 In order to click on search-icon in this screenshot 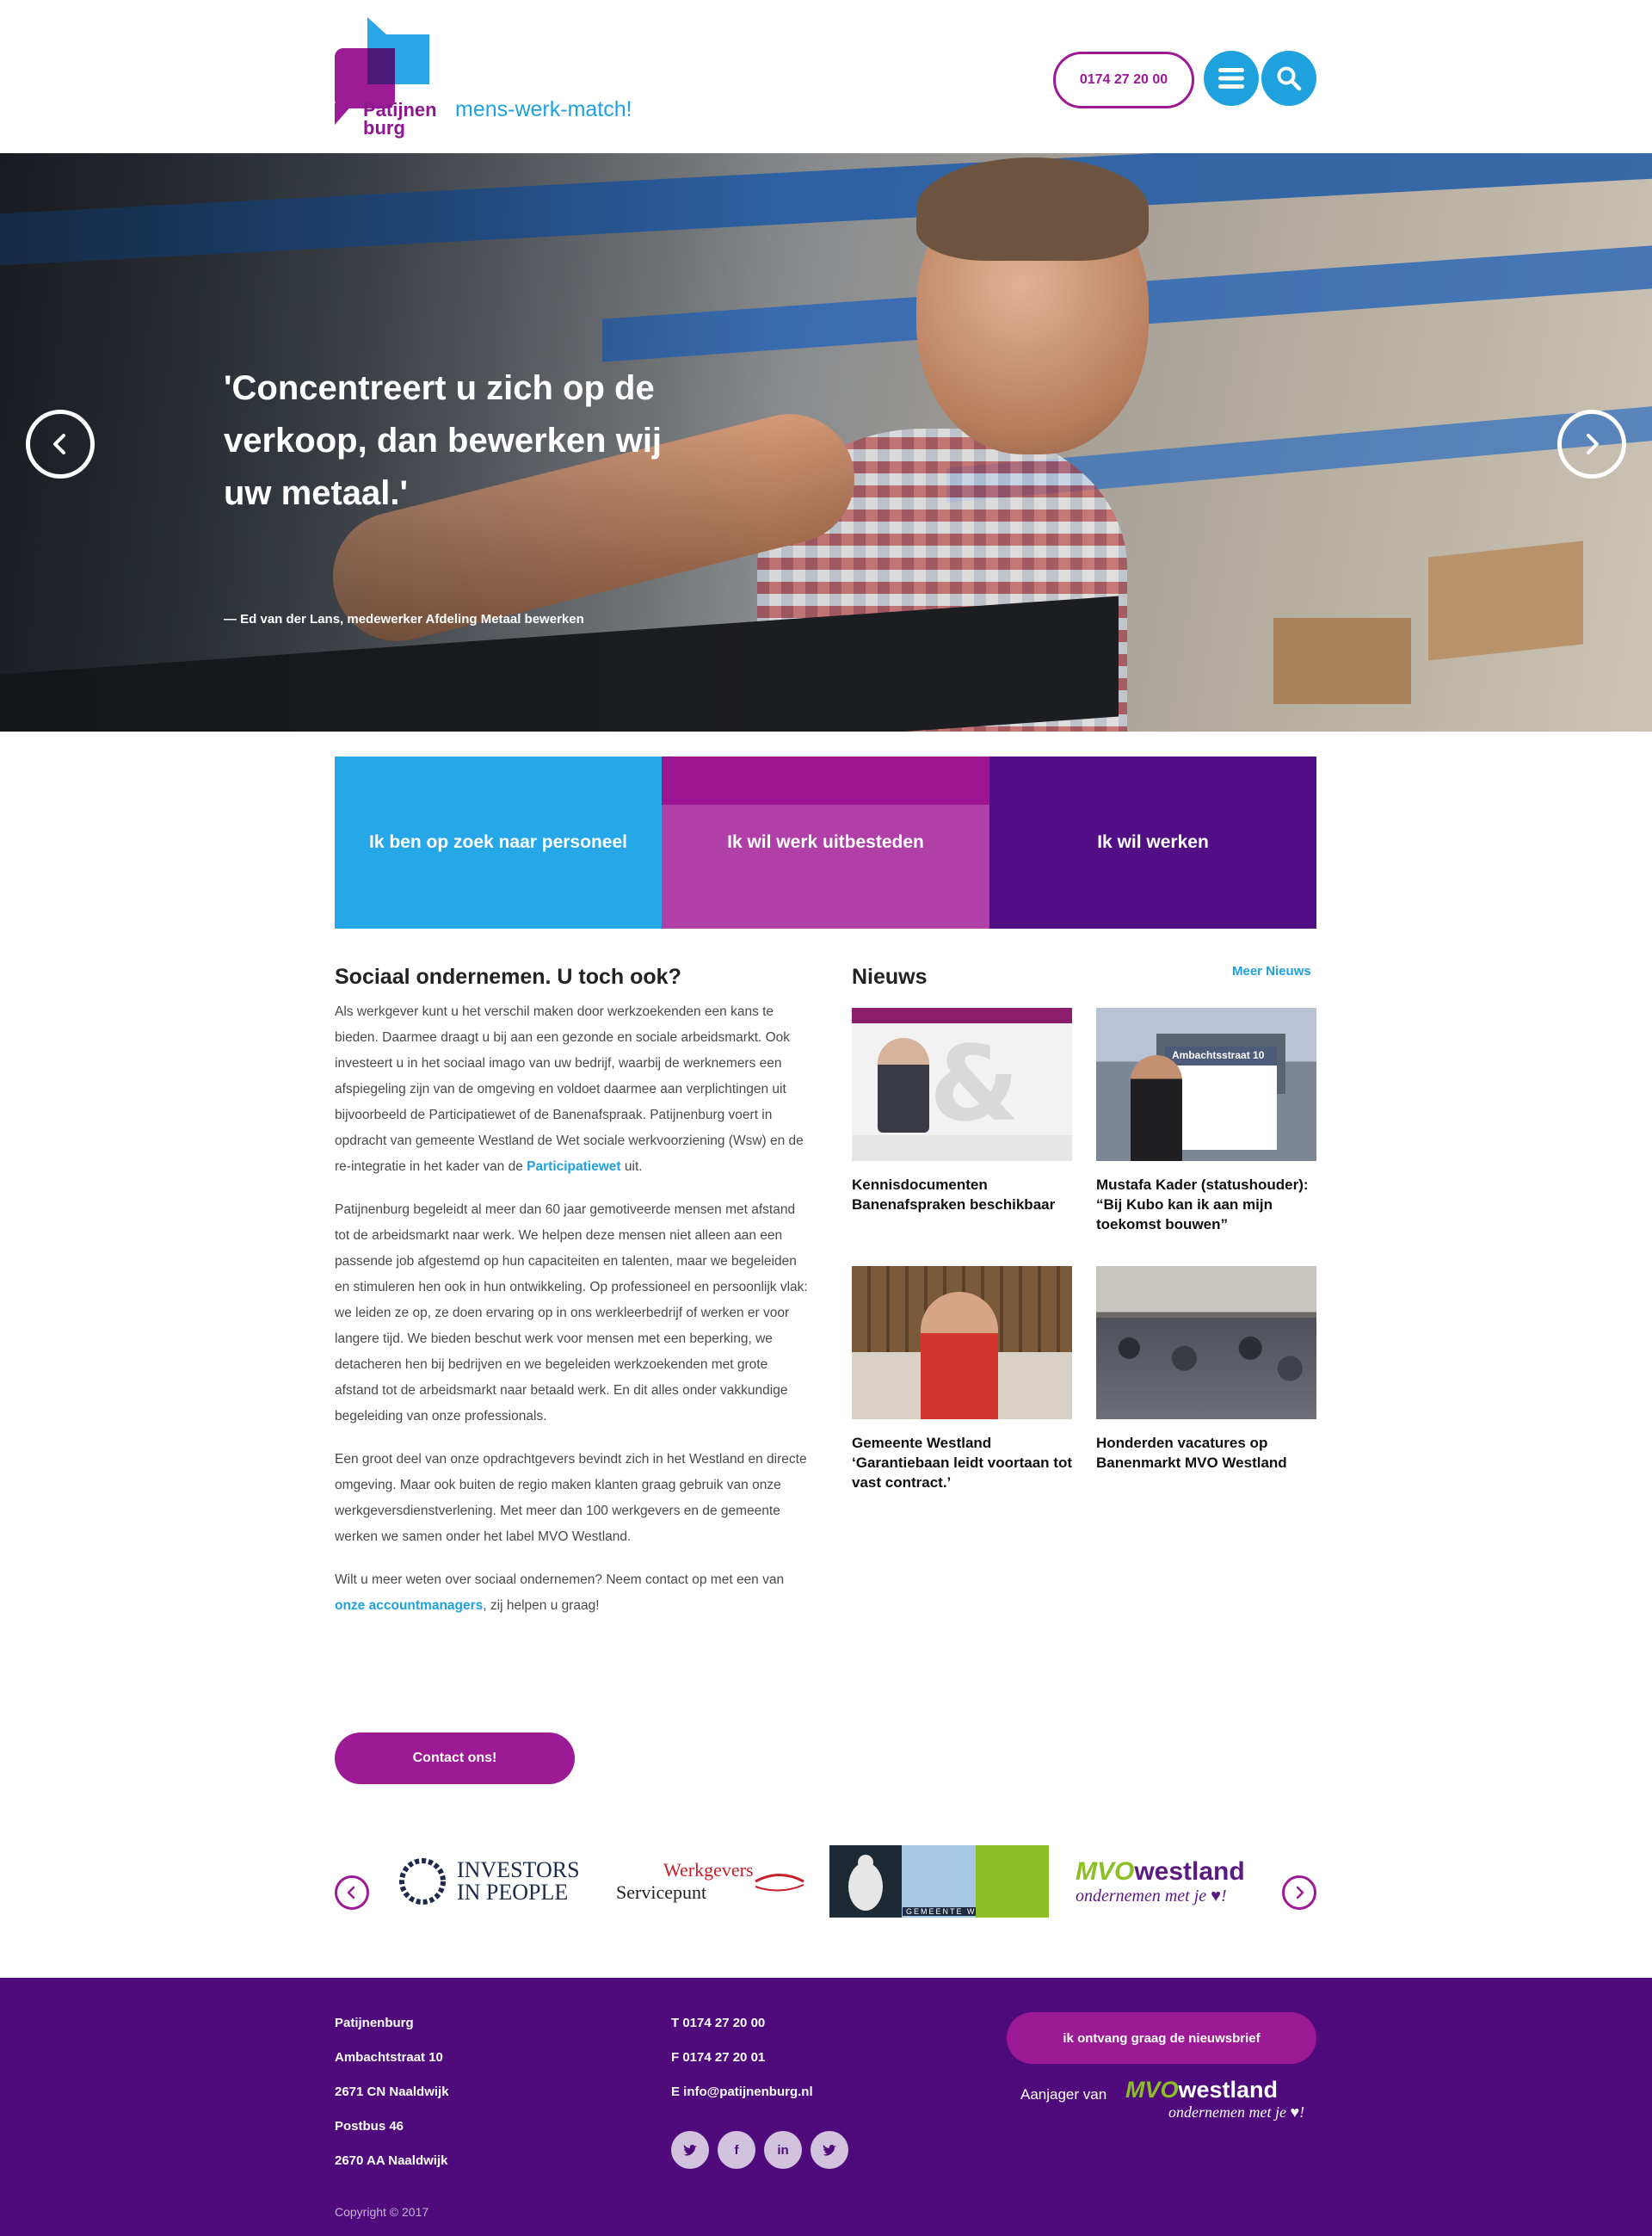, I will do `click(1289, 78)`.